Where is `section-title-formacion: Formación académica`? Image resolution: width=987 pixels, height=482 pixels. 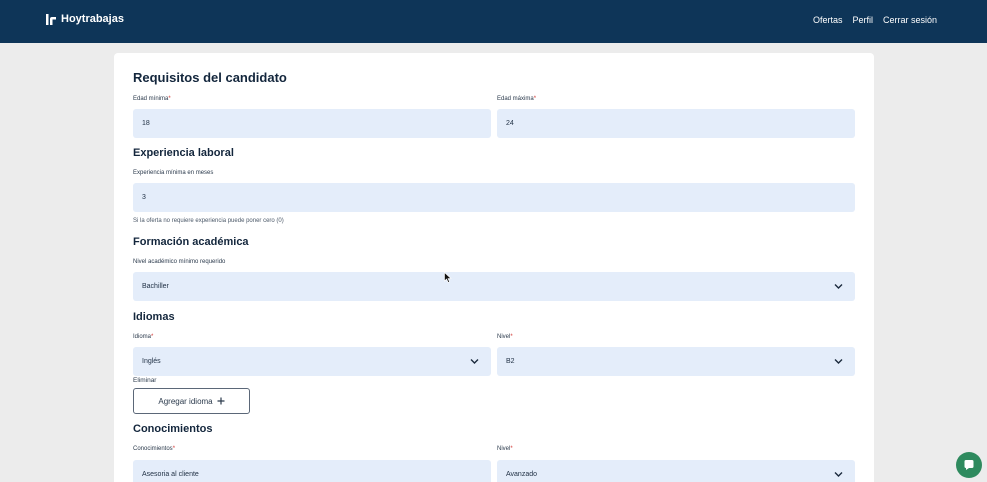 section-title-formacion: Formación académica is located at coordinates (191, 242).